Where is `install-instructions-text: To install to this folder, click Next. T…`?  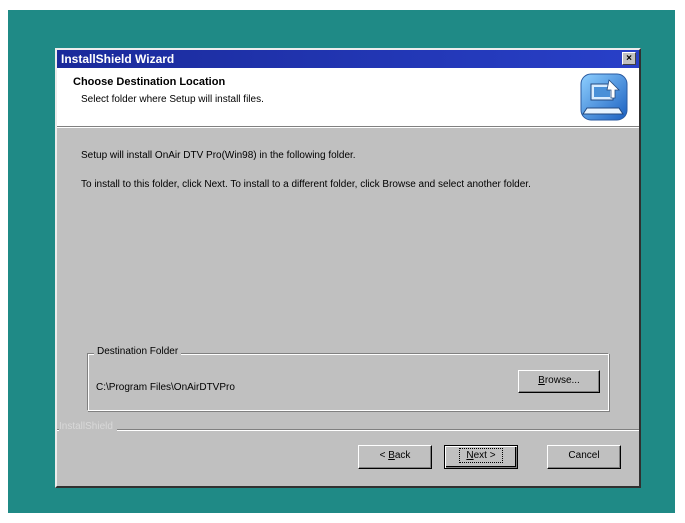
install-instructions-text: To install to this folder, click Next. T… is located at coordinates (306, 184).